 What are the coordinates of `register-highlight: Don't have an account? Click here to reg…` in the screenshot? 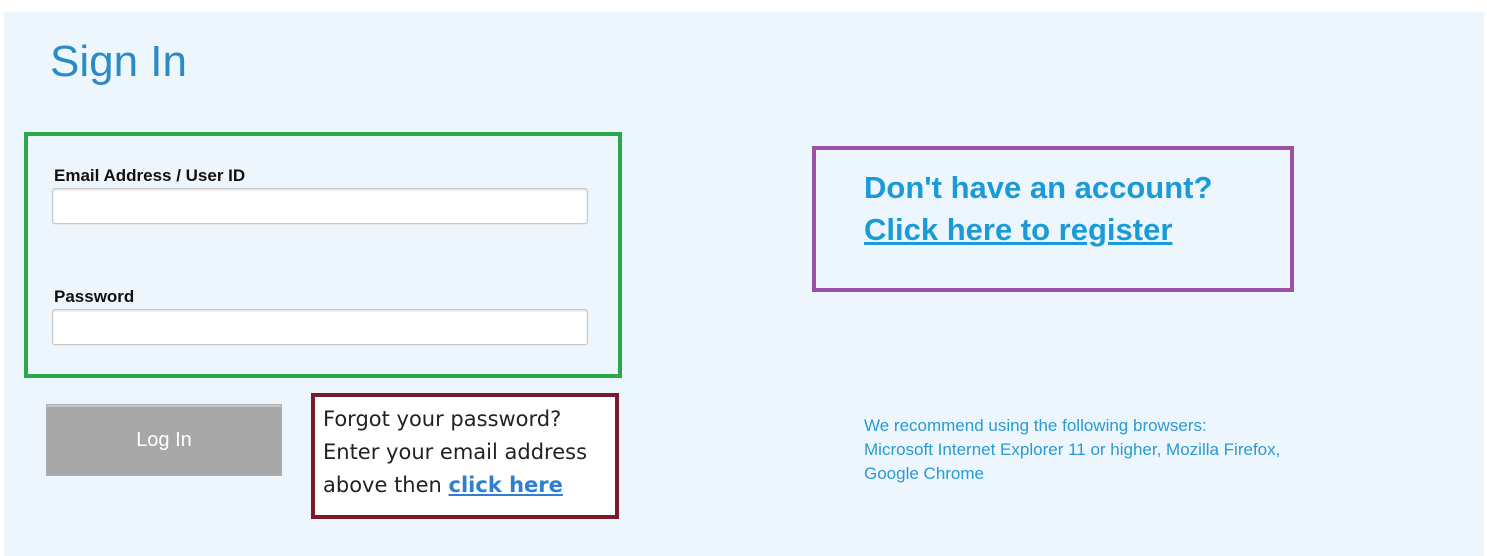 It's located at (1053, 219).